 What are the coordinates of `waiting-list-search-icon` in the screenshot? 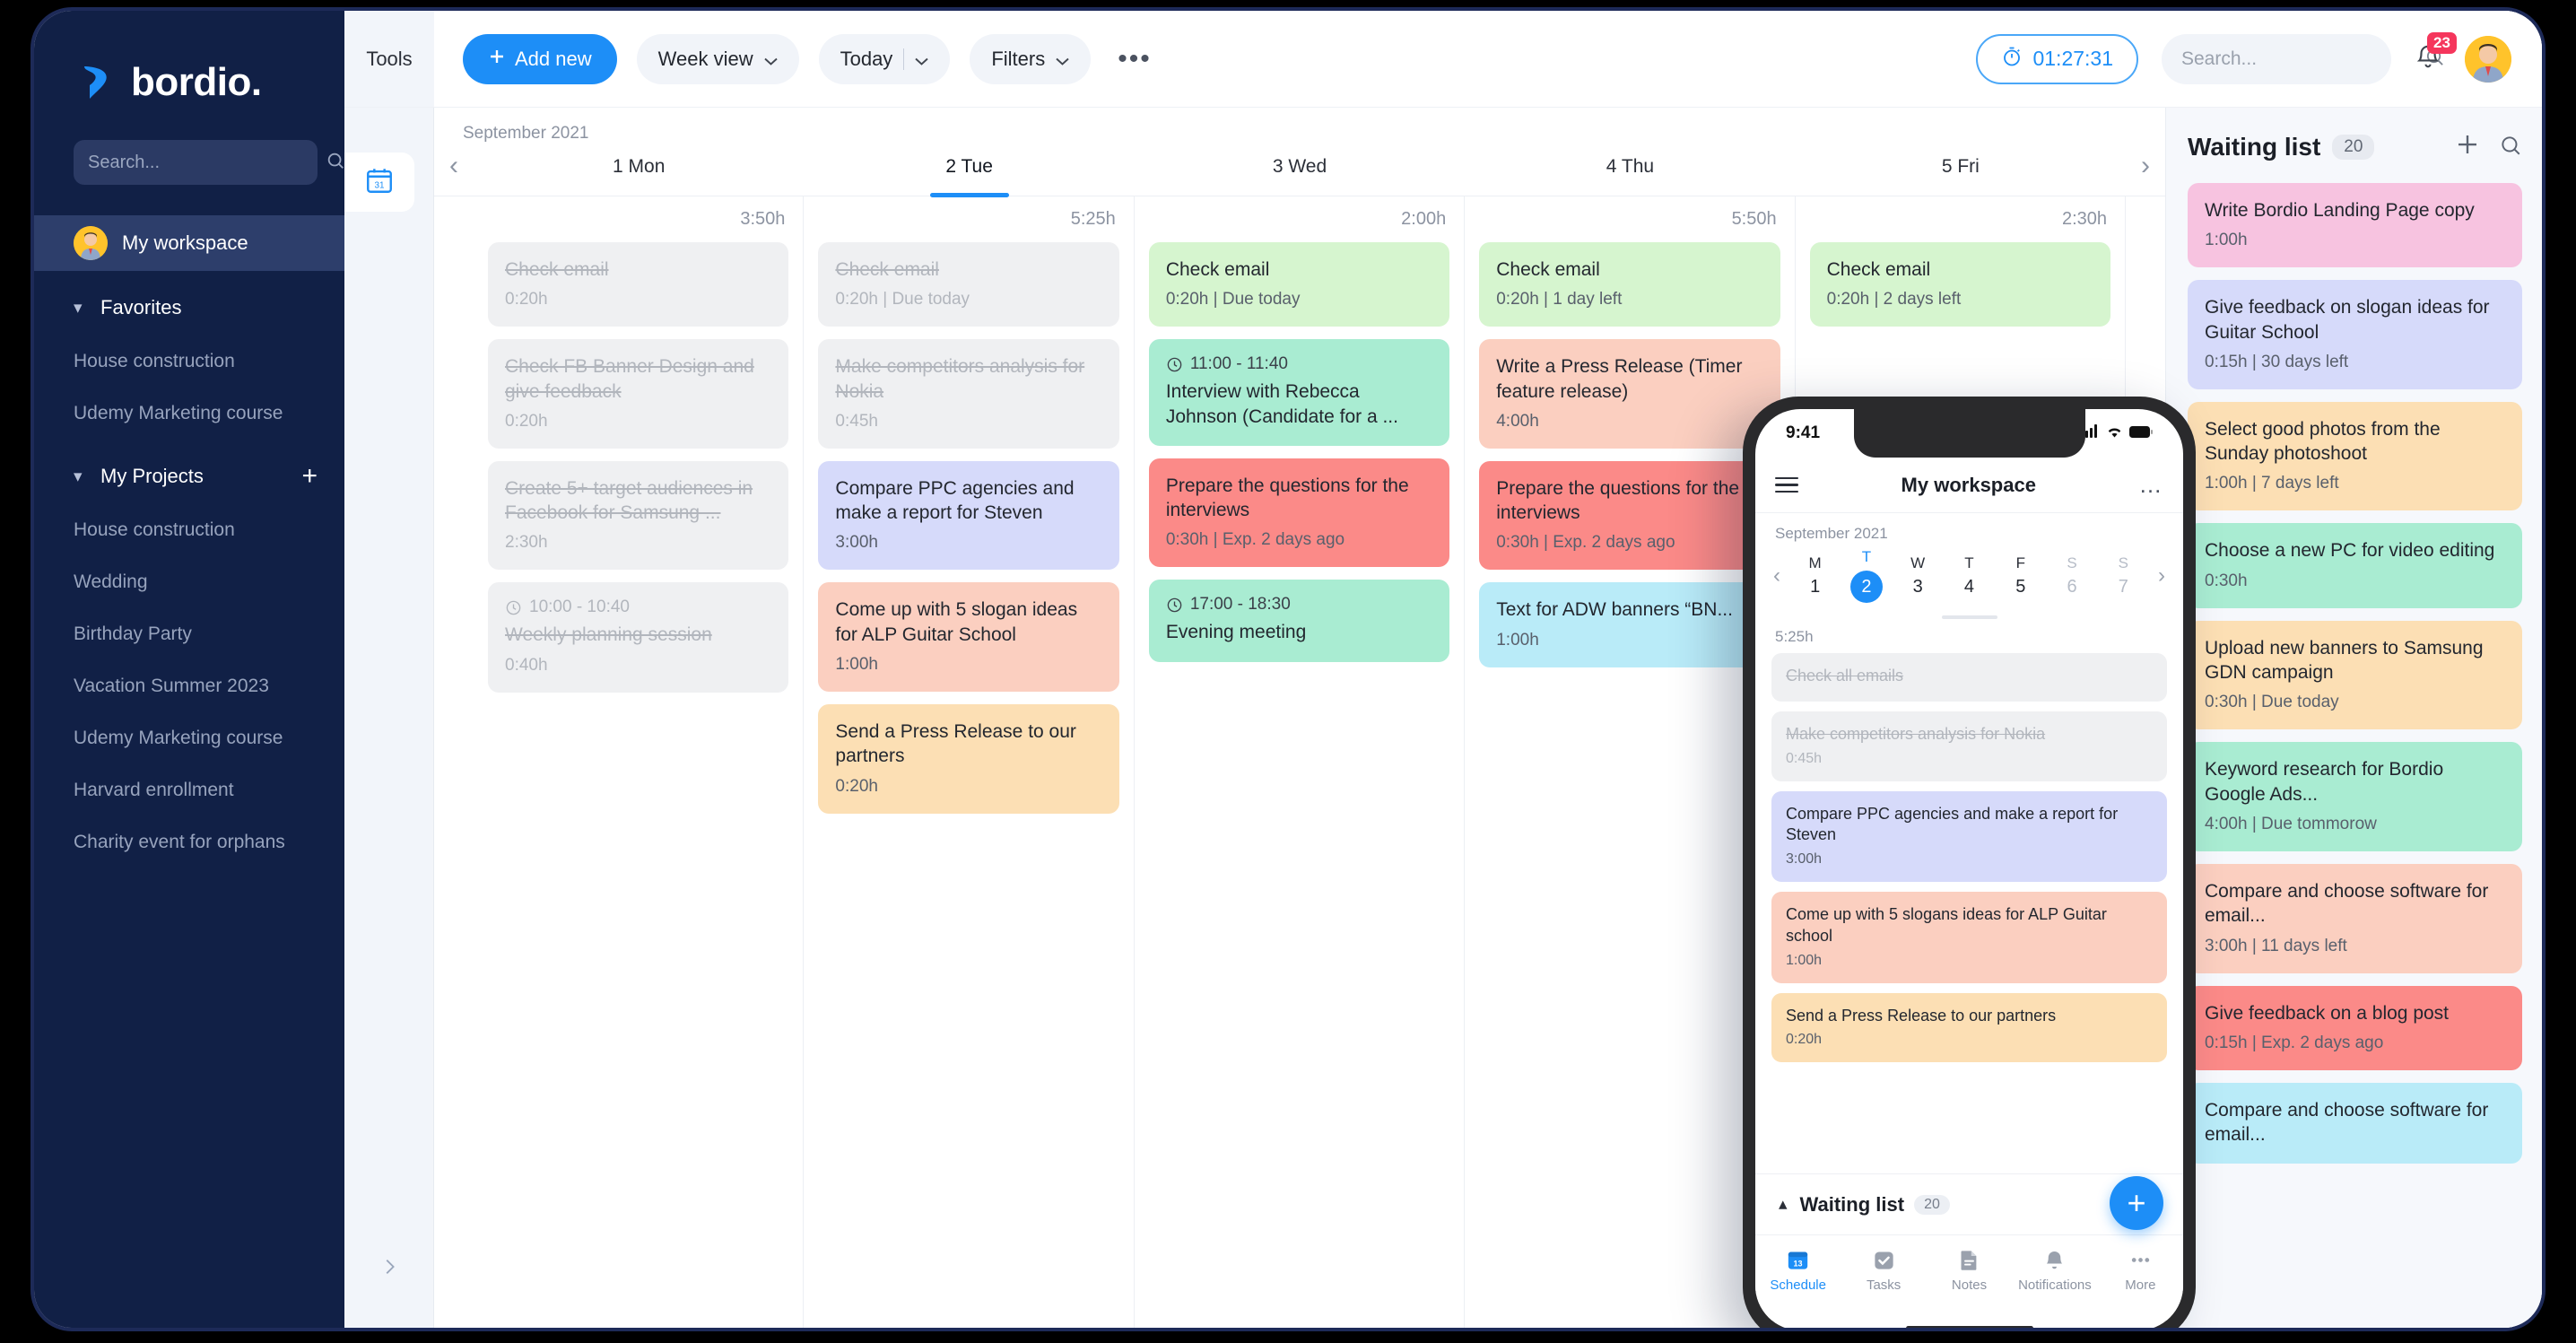 It's located at (2510, 147).